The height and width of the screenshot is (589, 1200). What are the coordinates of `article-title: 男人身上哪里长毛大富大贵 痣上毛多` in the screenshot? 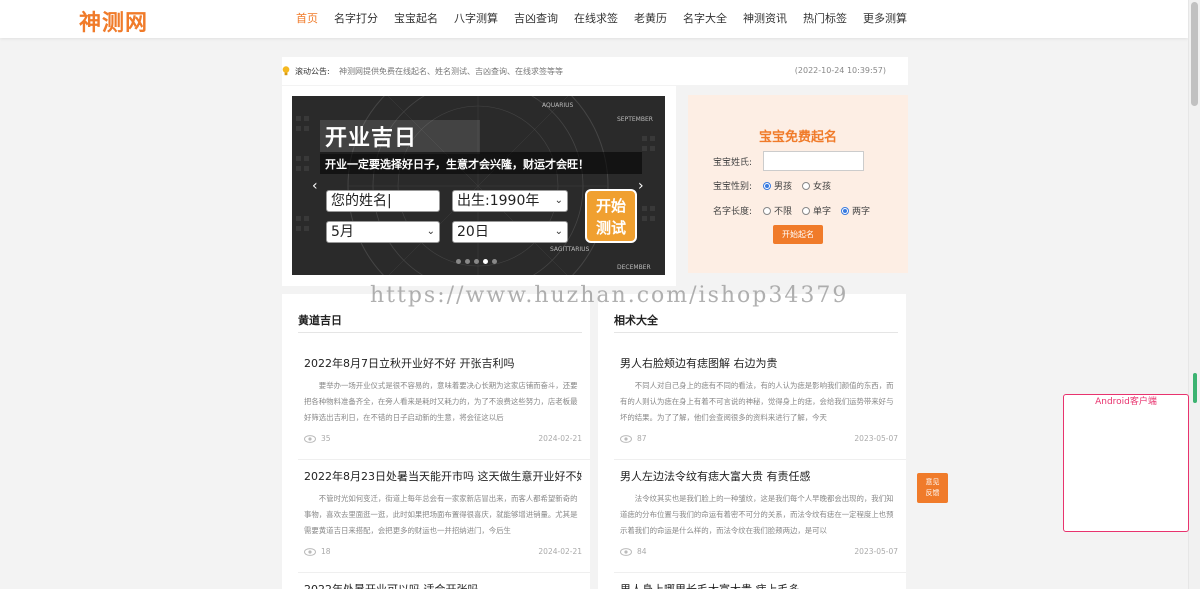 It's located at (759, 585).